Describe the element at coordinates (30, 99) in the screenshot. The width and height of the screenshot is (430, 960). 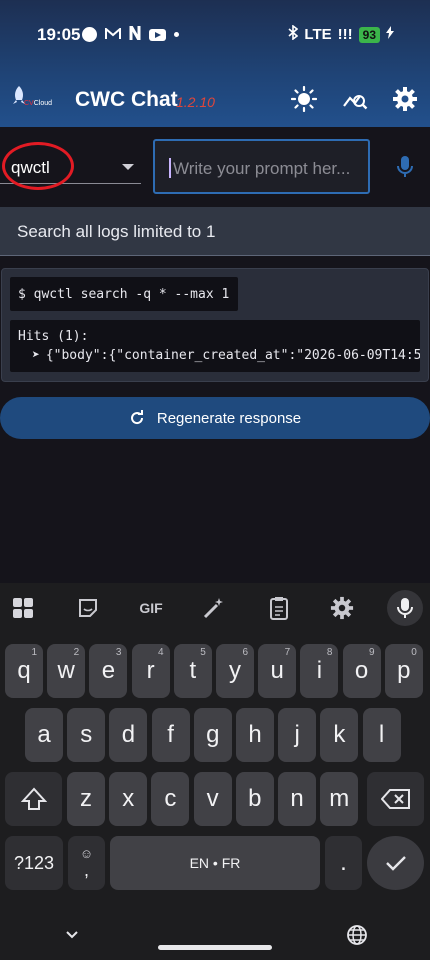
I see `cvcloud-logo: CVCloud` at that location.